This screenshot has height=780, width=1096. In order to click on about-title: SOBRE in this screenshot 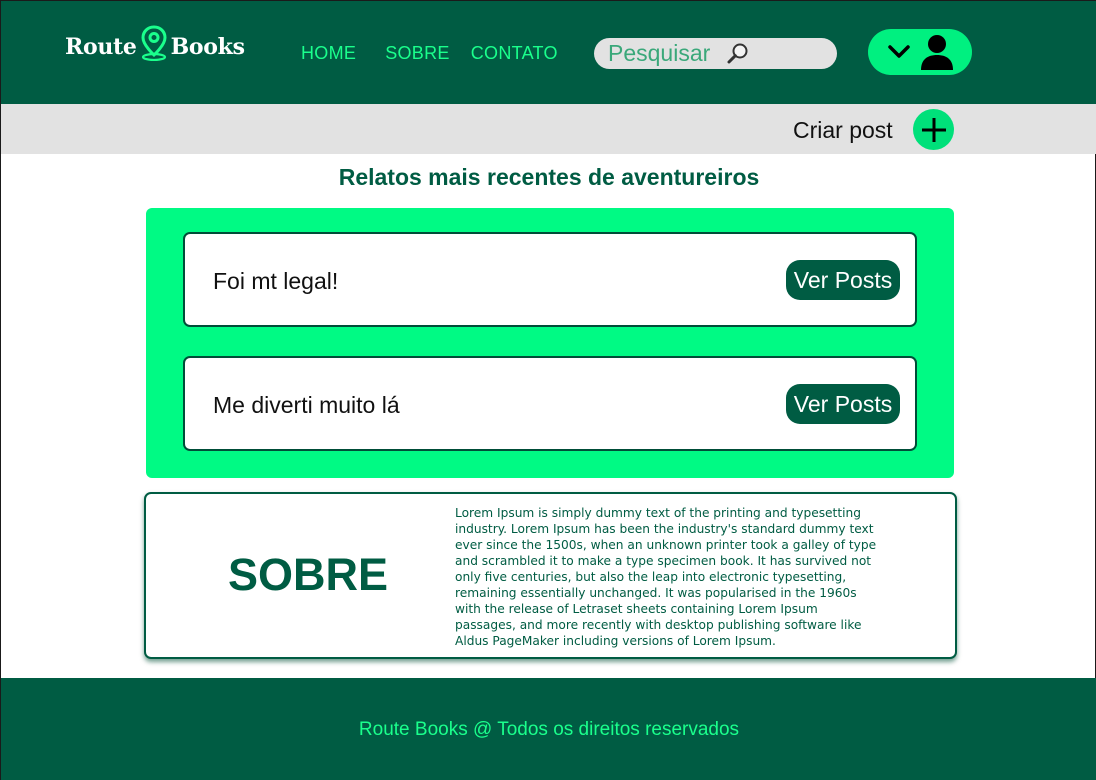, I will do `click(308, 574)`.